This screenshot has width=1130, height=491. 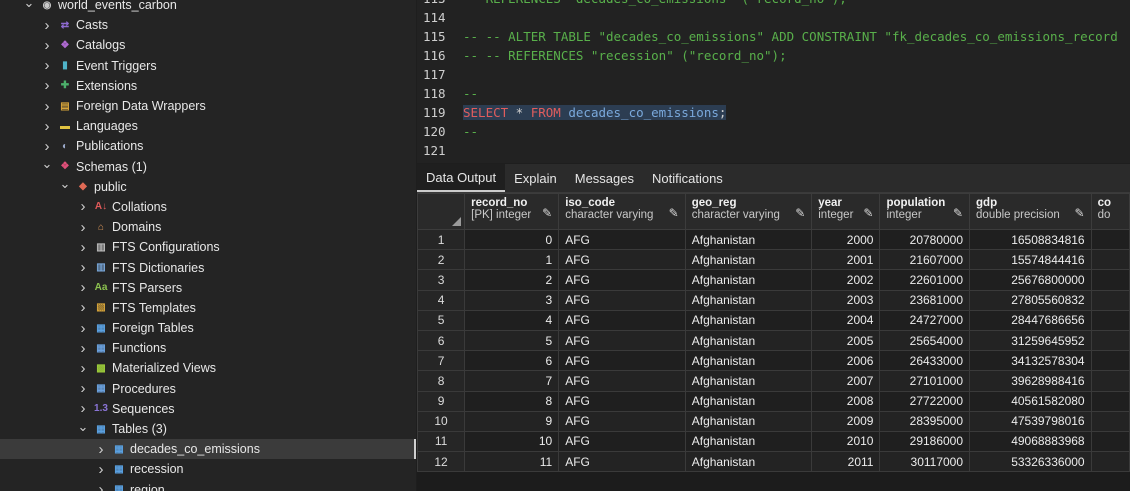 I want to click on table-row: 2 1 AFG Afghanistan 2001 21607000 15574844416, so click(x=773, y=260).